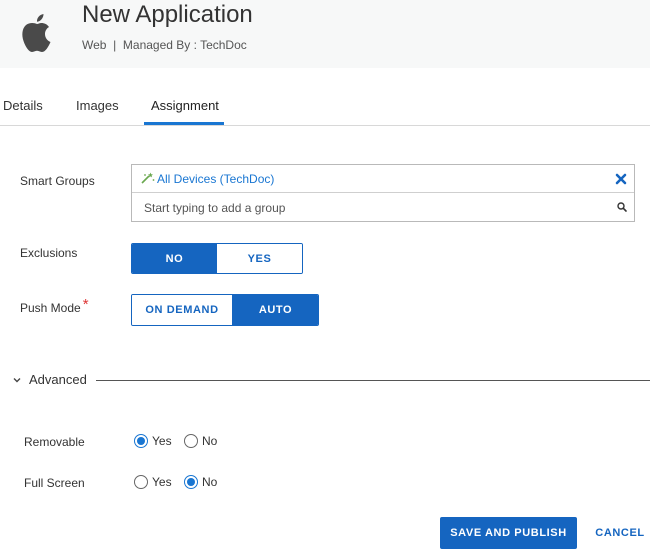  What do you see at coordinates (85, 304) in the screenshot?
I see `required-marker: *` at bounding box center [85, 304].